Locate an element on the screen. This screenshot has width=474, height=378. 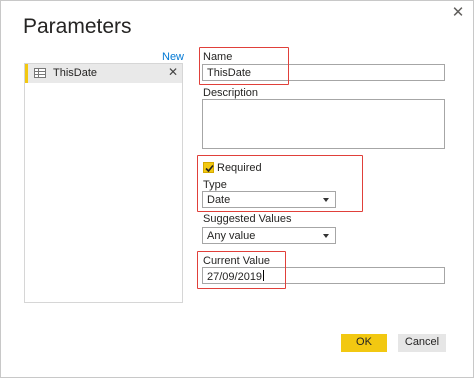
close-icon: ✕ is located at coordinates (458, 13).